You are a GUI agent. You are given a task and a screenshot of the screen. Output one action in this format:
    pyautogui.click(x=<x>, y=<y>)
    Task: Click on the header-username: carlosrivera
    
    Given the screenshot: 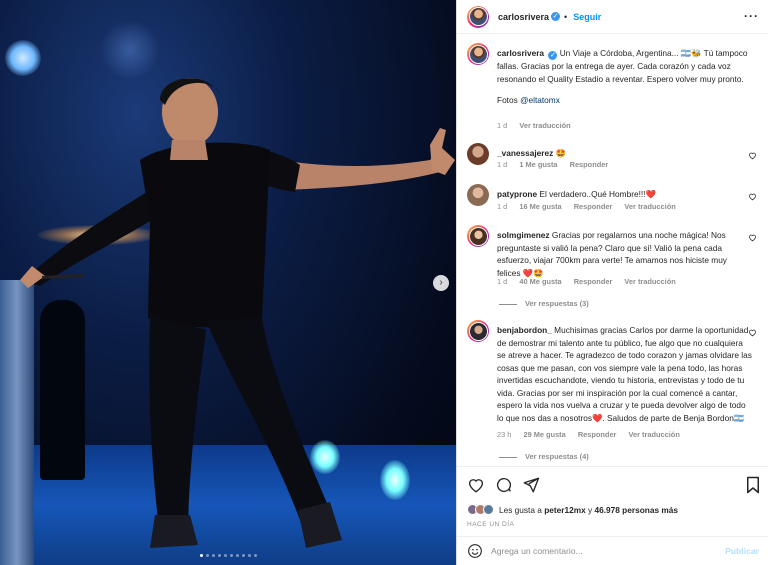 What is the action you would take?
    pyautogui.click(x=523, y=17)
    